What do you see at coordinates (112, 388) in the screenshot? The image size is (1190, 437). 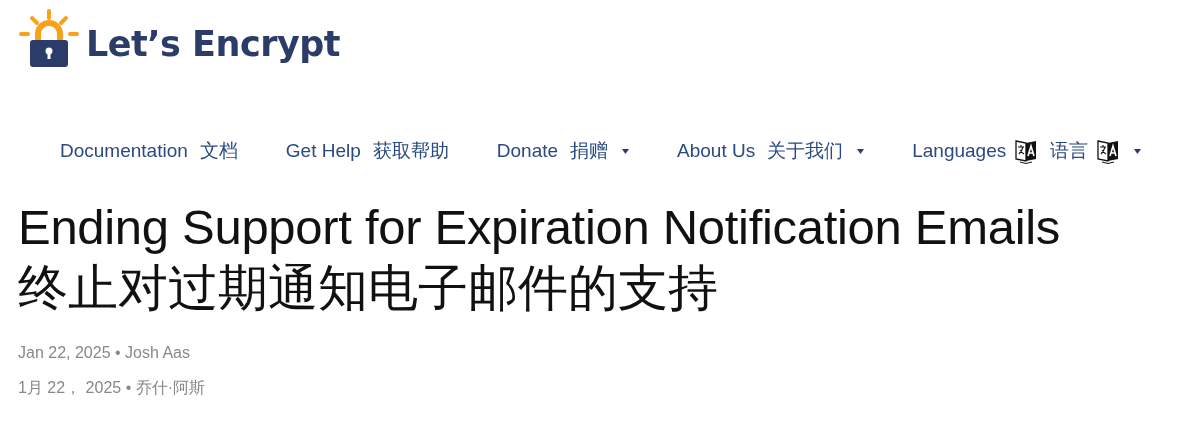 I see `post-meta: 1月 22， 2025 • 乔什·阿斯` at bounding box center [112, 388].